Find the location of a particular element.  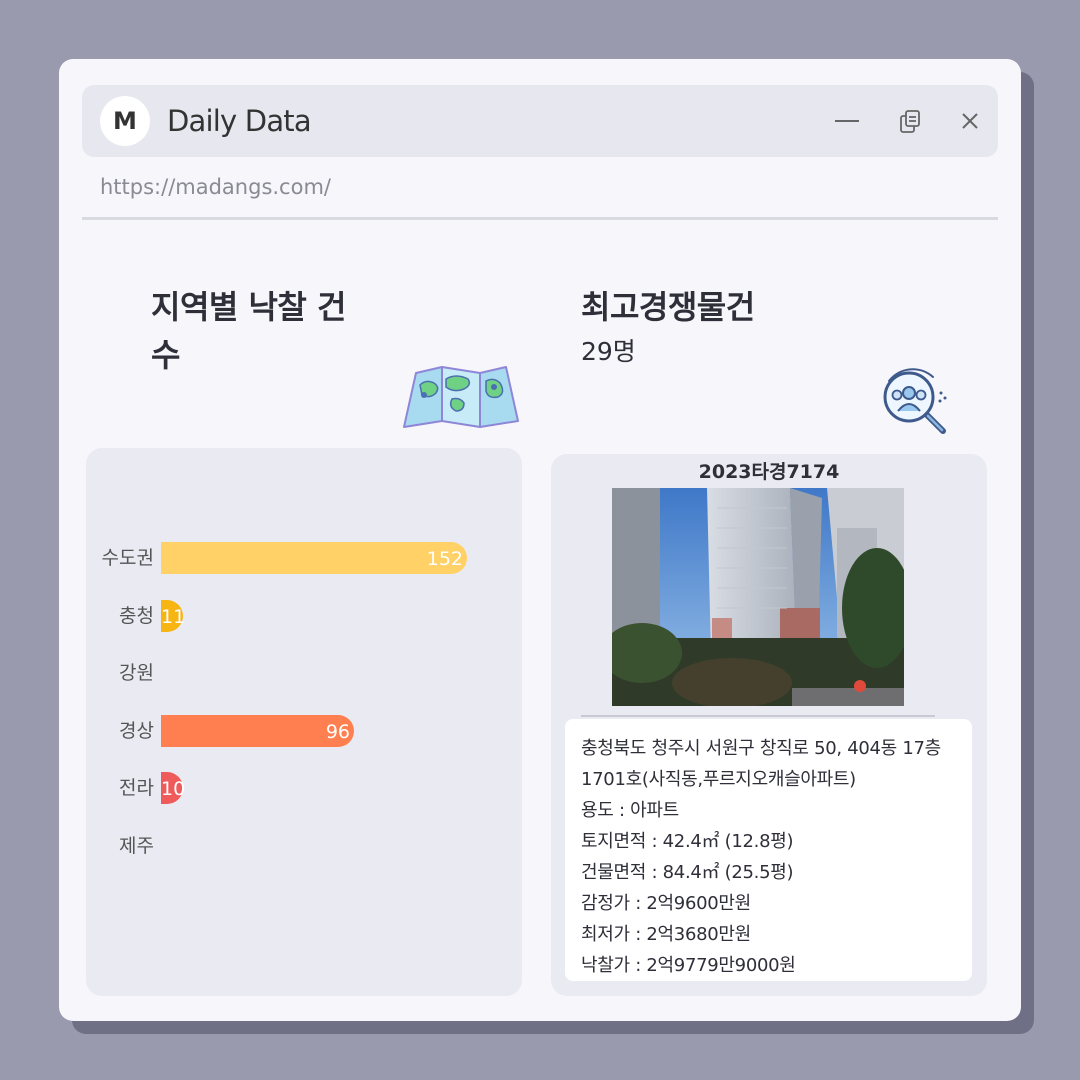

bar-category-label: 강원 is located at coordinates (136, 673).